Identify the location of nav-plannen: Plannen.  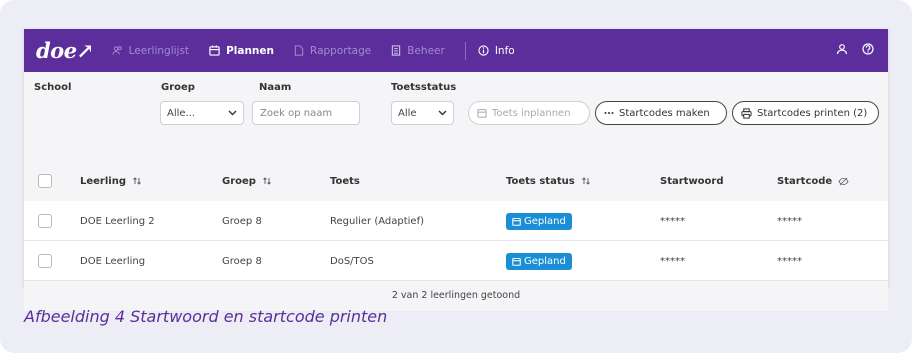
(241, 51).